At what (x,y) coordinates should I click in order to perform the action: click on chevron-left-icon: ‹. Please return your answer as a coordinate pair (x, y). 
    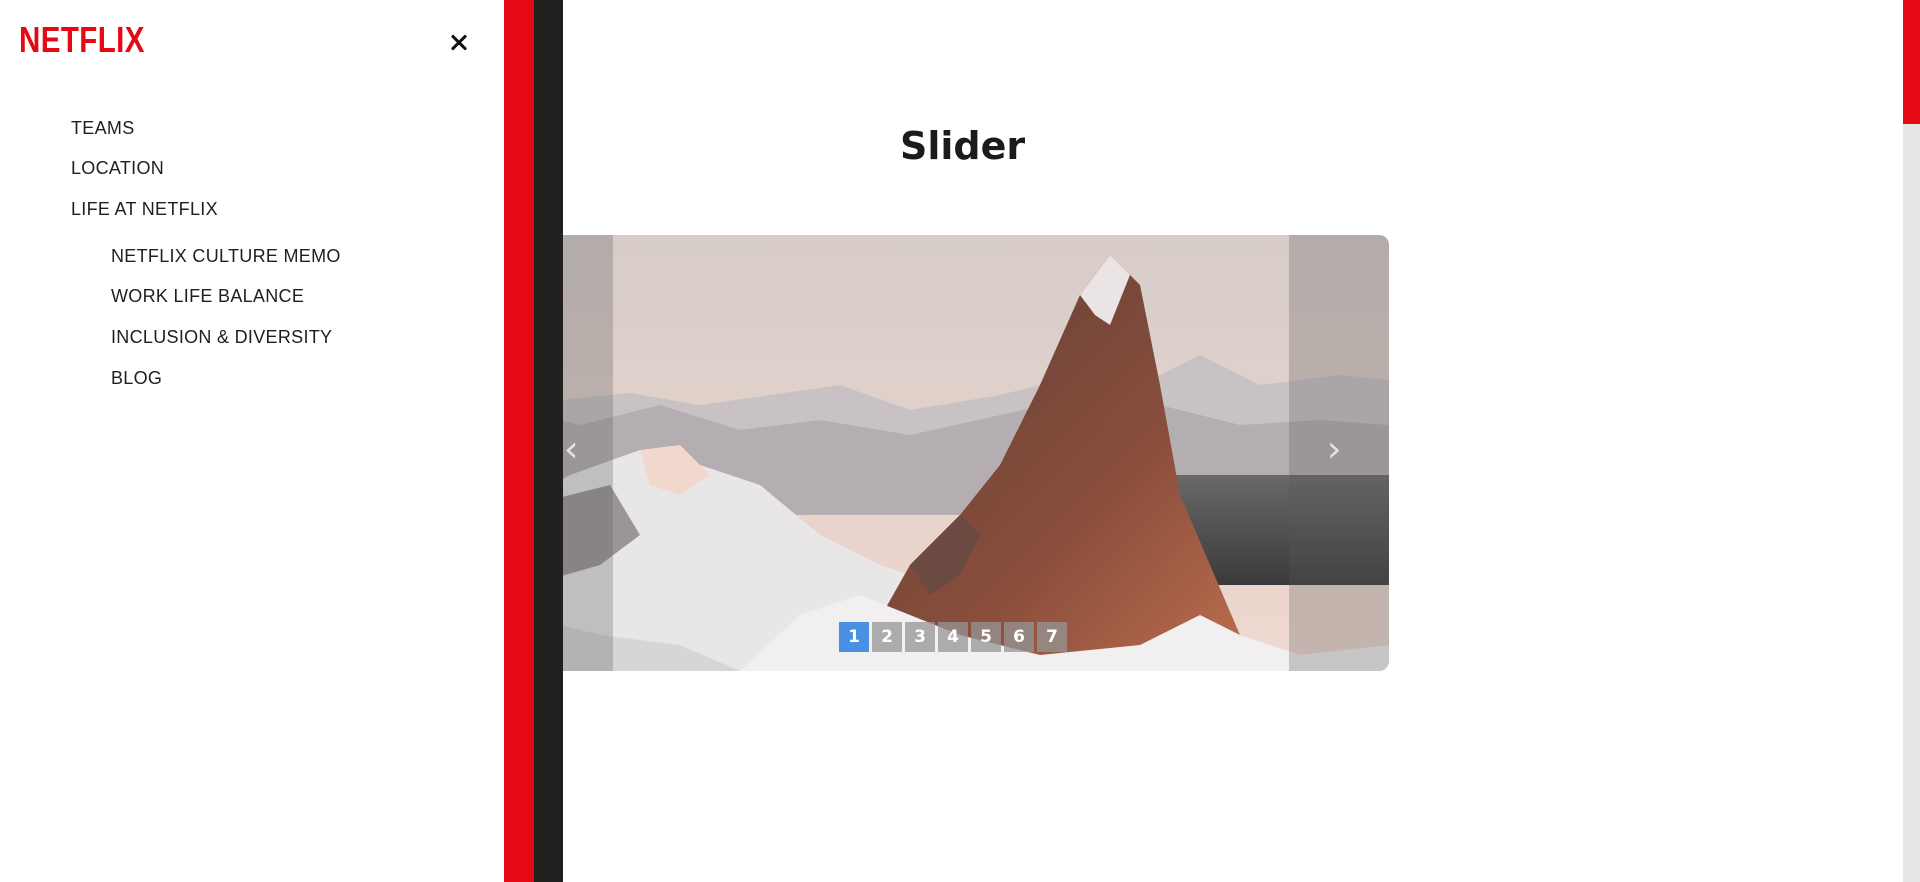
    Looking at the image, I should click on (571, 449).